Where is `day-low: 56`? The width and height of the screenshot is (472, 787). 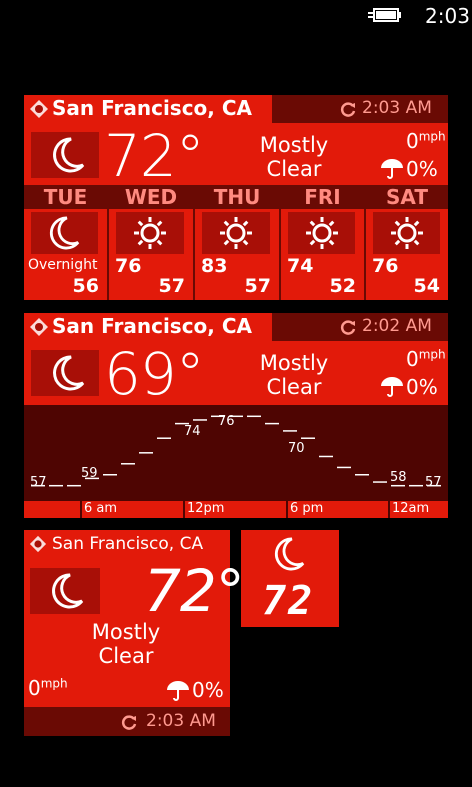
day-low: 56 is located at coordinates (85, 286).